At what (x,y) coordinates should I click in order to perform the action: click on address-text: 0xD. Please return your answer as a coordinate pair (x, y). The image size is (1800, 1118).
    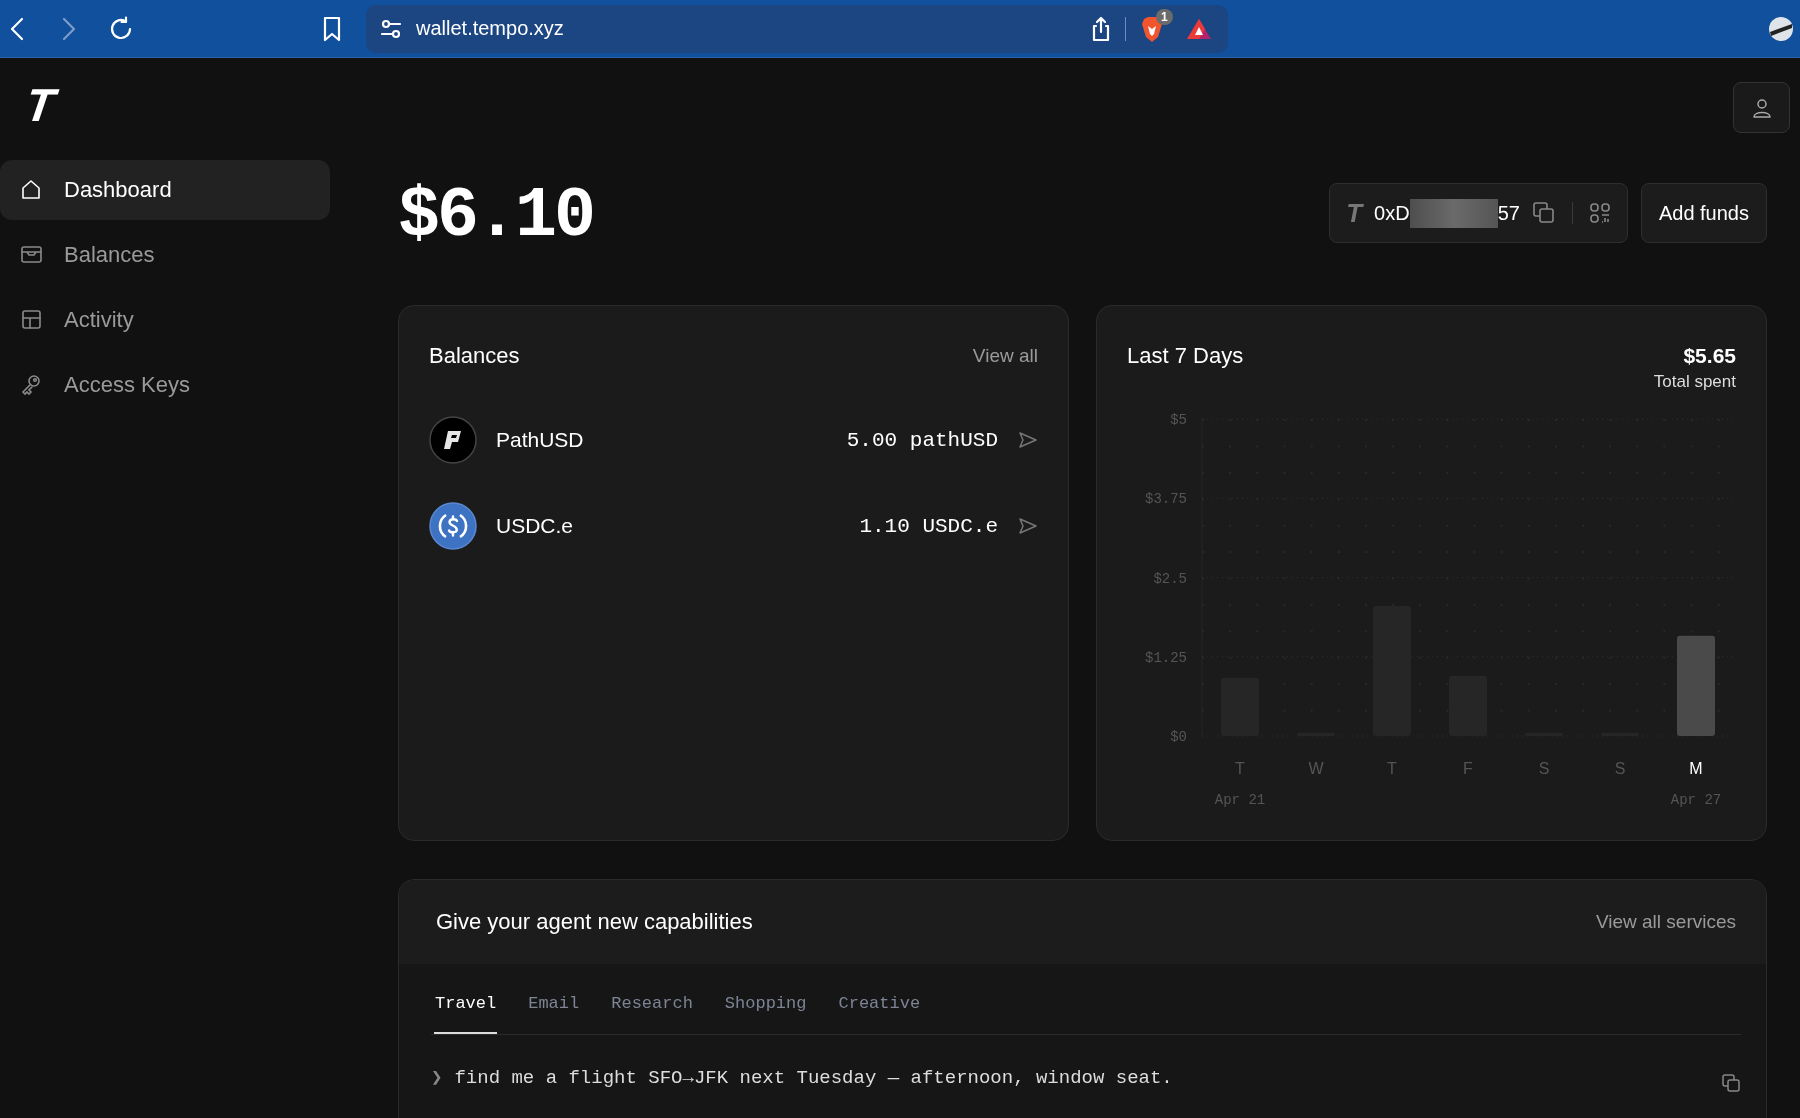
    Looking at the image, I should click on (1392, 213).